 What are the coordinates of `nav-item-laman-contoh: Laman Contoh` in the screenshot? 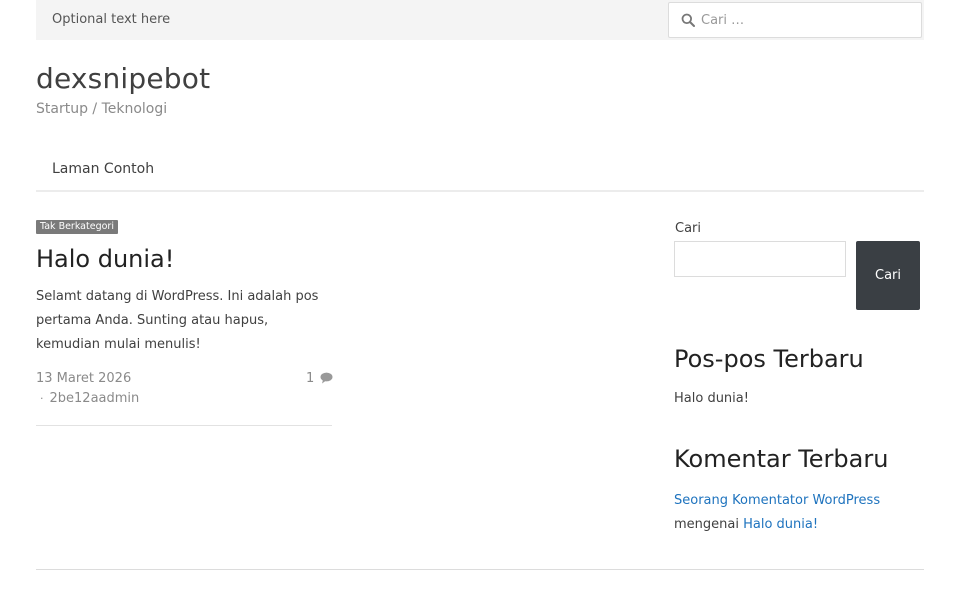 It's located at (103, 169).